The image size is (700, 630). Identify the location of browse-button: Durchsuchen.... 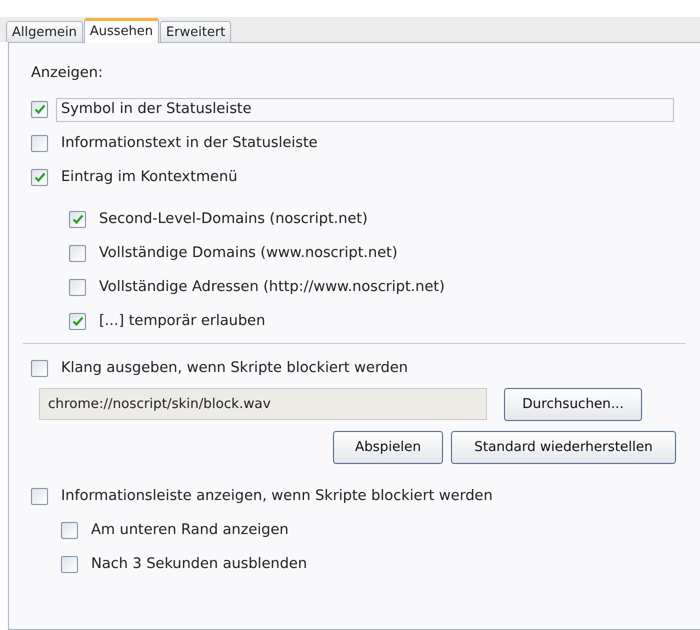
(573, 404).